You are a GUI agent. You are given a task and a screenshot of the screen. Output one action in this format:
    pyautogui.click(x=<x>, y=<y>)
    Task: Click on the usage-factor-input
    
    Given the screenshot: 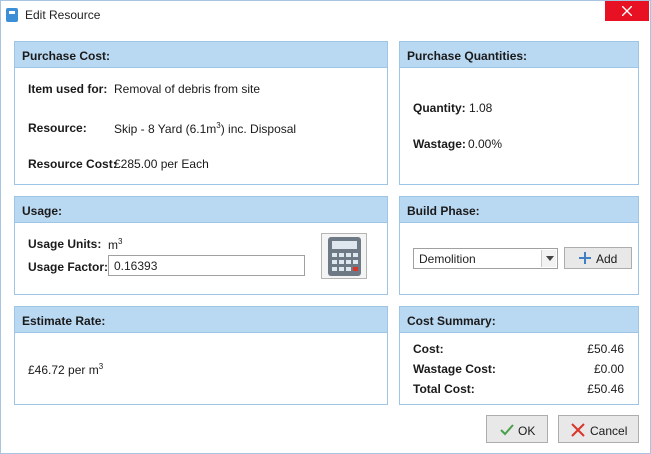 What is the action you would take?
    pyautogui.click(x=206, y=265)
    